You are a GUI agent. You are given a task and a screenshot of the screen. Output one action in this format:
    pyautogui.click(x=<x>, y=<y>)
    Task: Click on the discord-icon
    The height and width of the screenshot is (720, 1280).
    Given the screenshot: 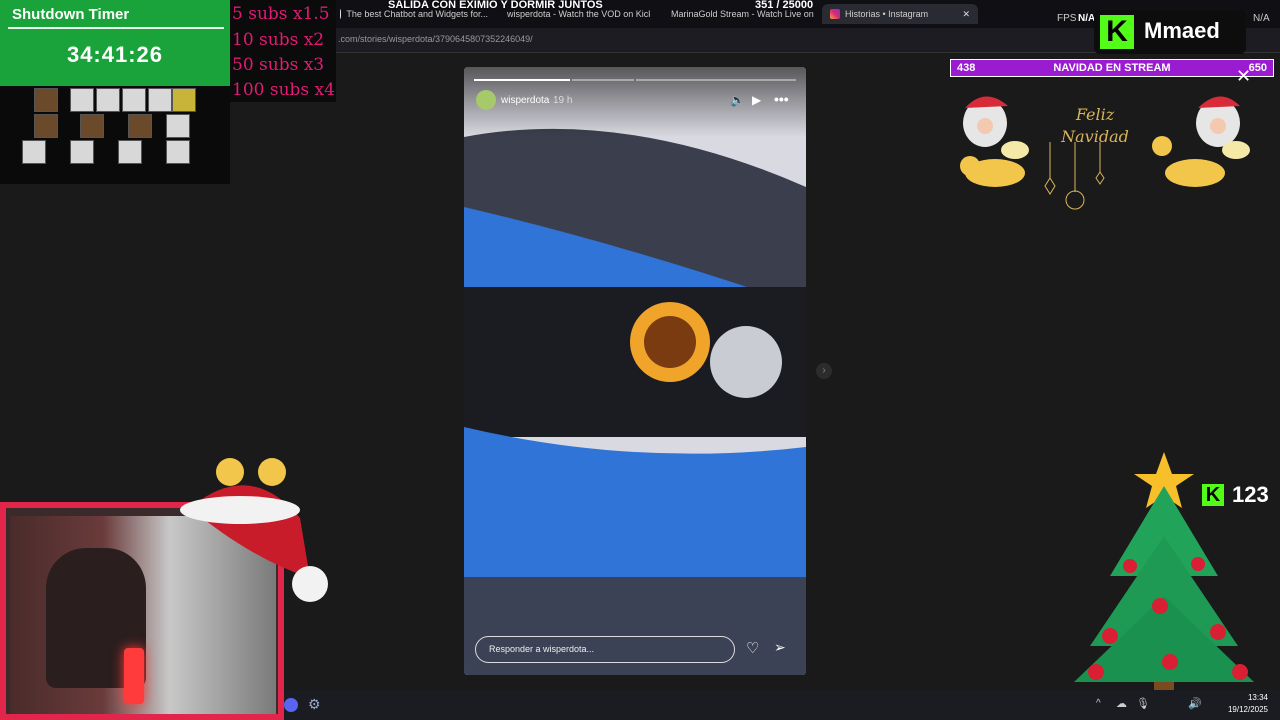 What is the action you would take?
    pyautogui.click(x=291, y=705)
    